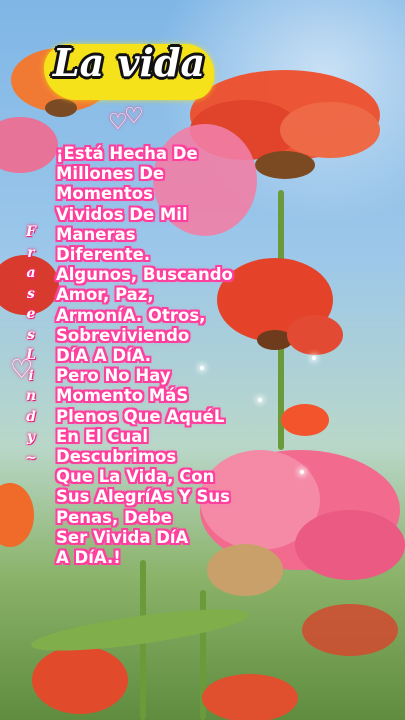 This screenshot has height=720, width=405. What do you see at coordinates (126, 119) in the screenshot?
I see `double-heart-icon: ♡ ♡` at bounding box center [126, 119].